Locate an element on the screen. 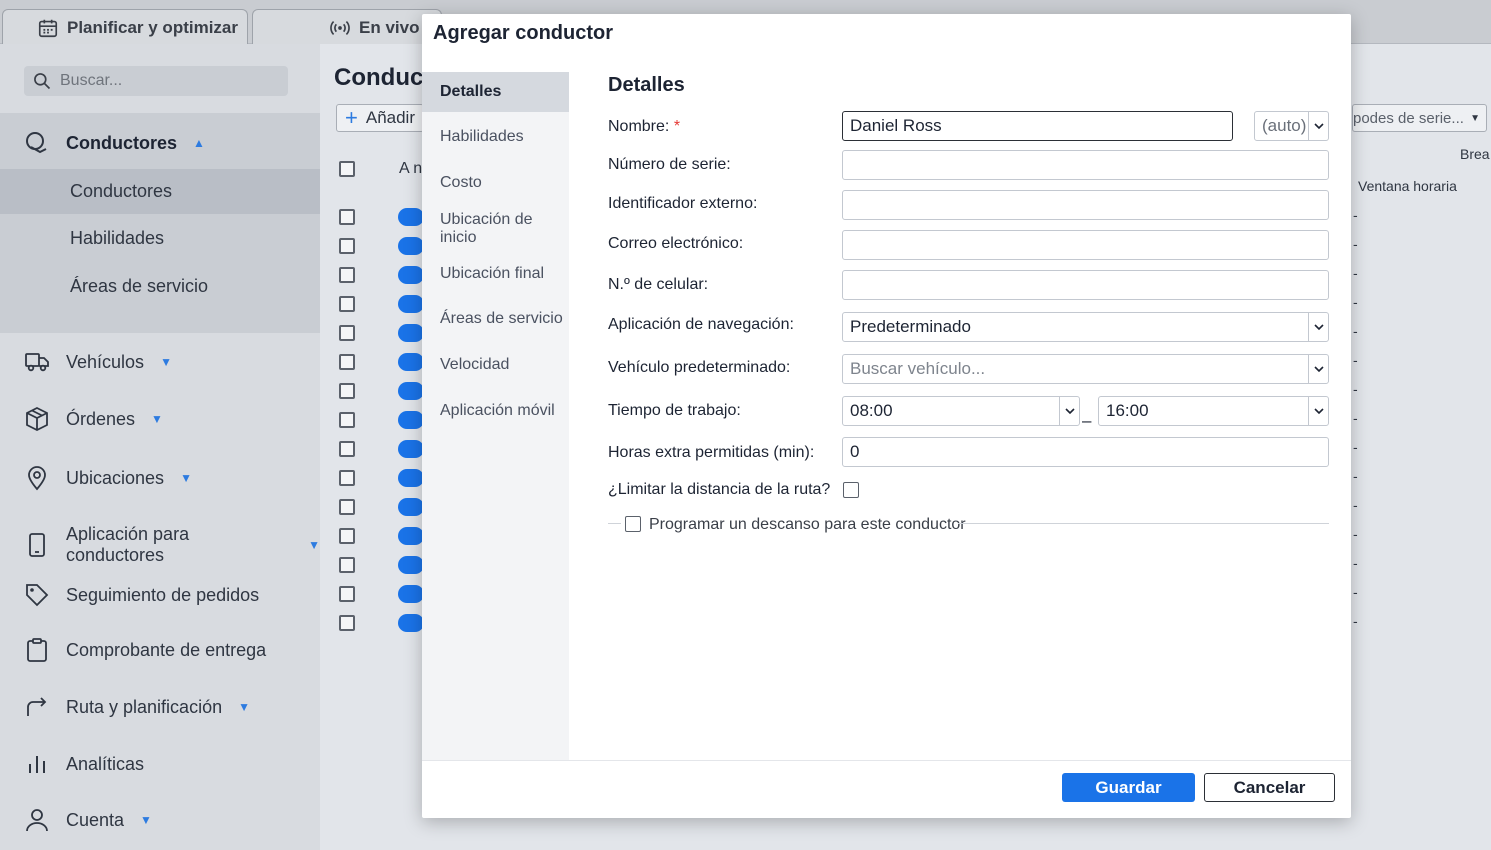  schedule-break-checkbox is located at coordinates (633, 524).